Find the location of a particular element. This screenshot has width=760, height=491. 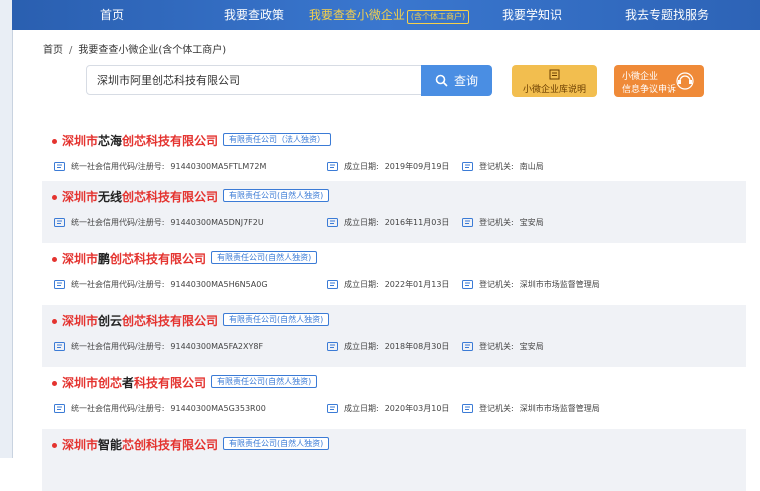

credit-code: 统一社会信用代码/注册号: 91440300MA5FTLM72M is located at coordinates (160, 166).